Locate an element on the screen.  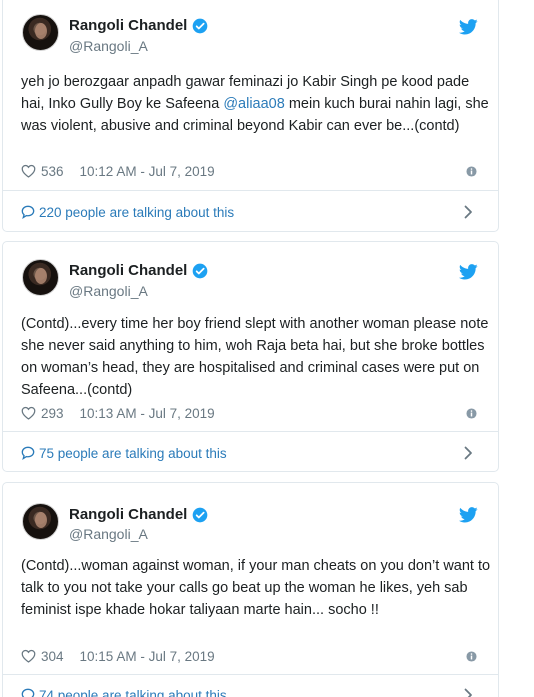
talking-link: 220 people are talking about this is located at coordinates (253, 212).